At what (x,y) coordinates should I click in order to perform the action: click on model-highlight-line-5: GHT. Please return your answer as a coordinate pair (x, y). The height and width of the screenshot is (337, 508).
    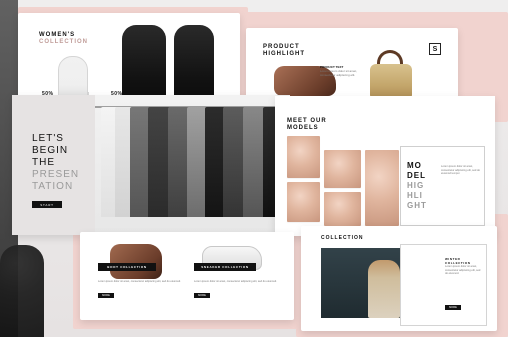
    Looking at the image, I should click on (417, 205).